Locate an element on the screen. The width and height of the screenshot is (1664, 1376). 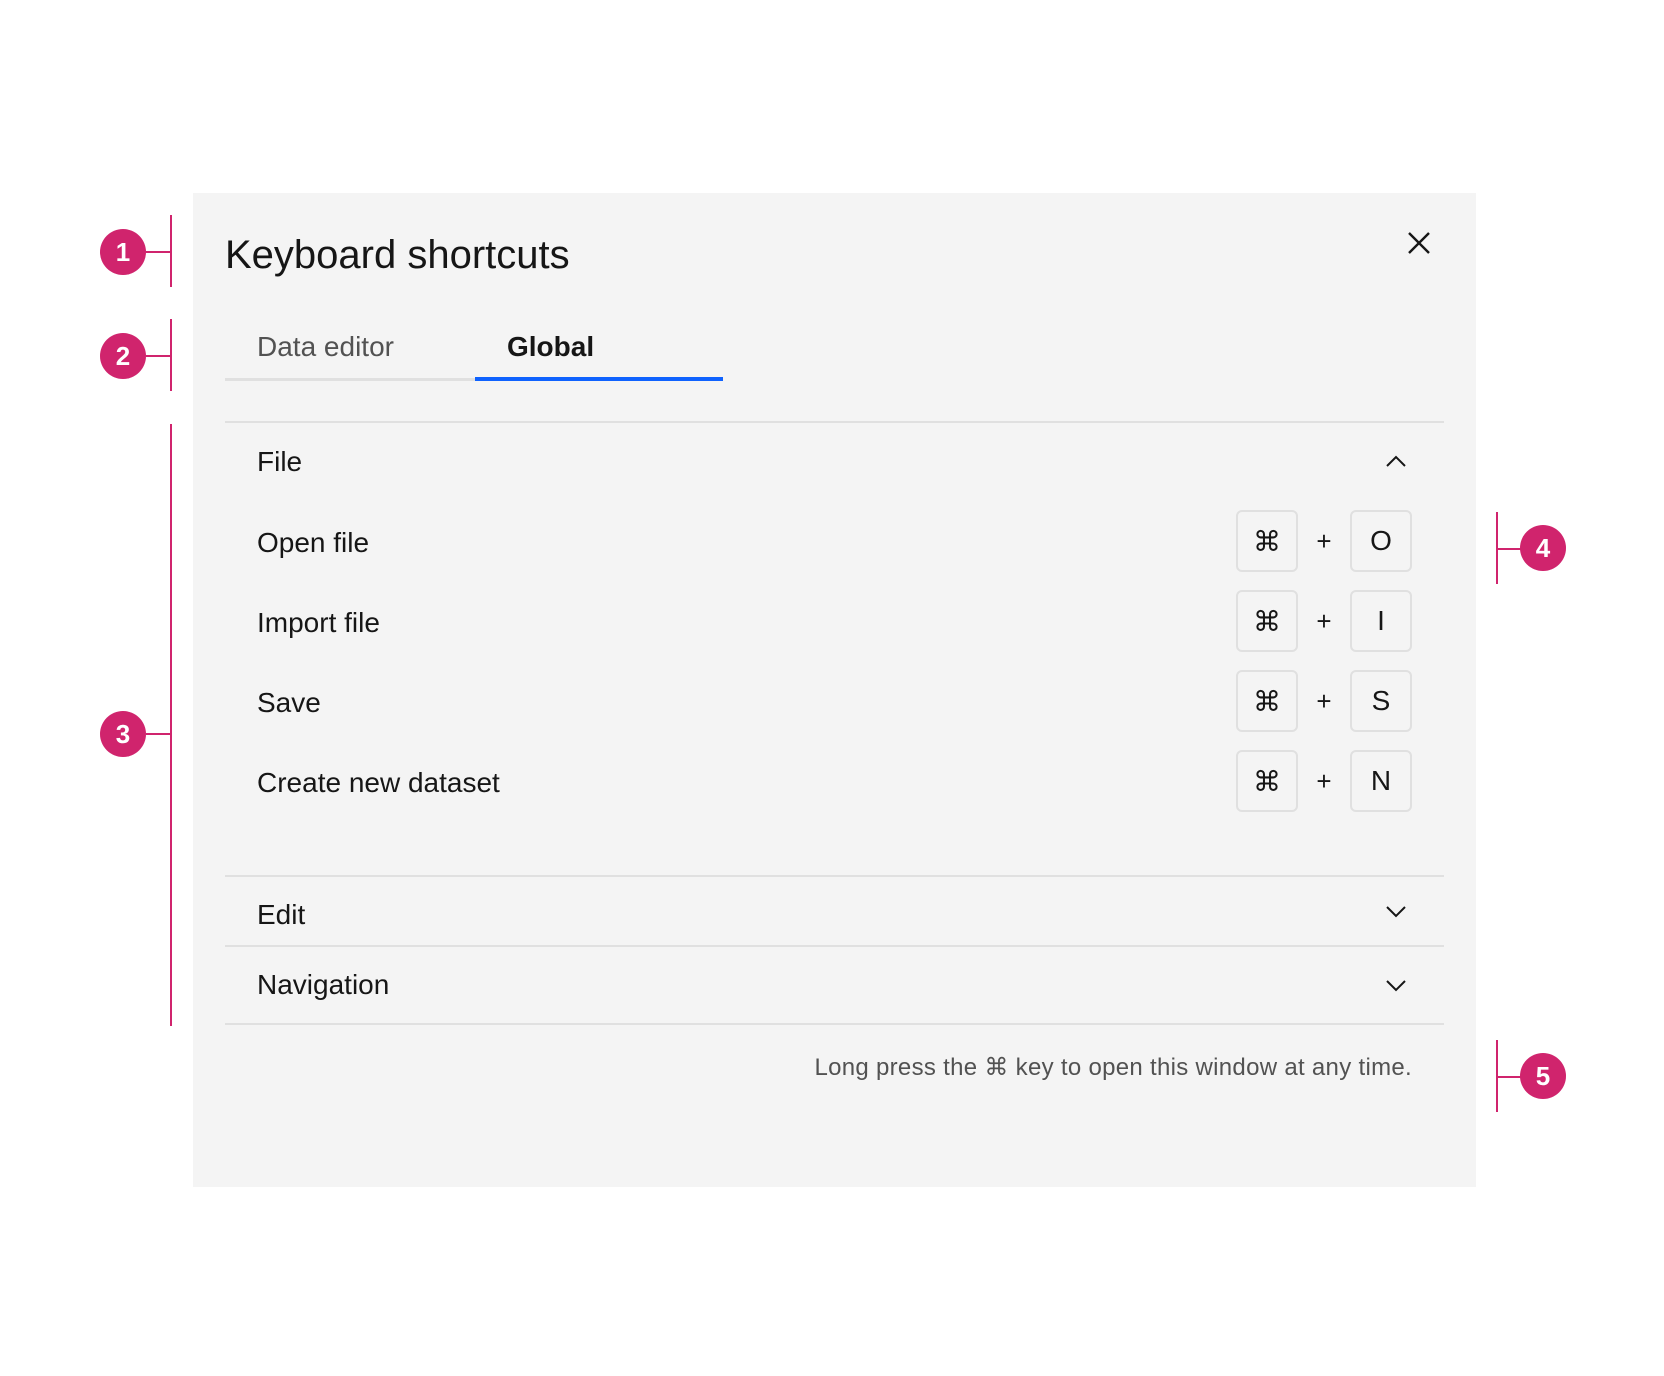
shortcut-row: Import file ⌘ + I is located at coordinates (834, 623).